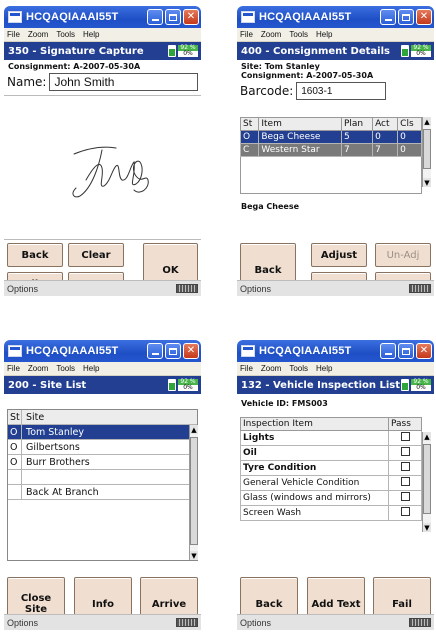  I want to click on table-row: Screen Wash, so click(331, 513).